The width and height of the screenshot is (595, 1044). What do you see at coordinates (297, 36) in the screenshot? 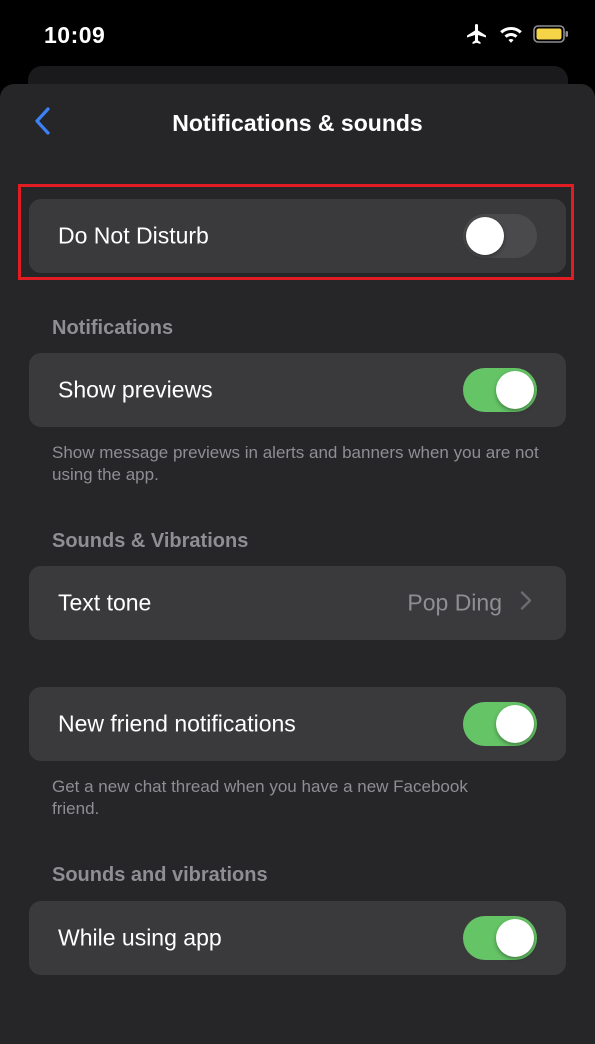
I see `status-bar: 10:09` at bounding box center [297, 36].